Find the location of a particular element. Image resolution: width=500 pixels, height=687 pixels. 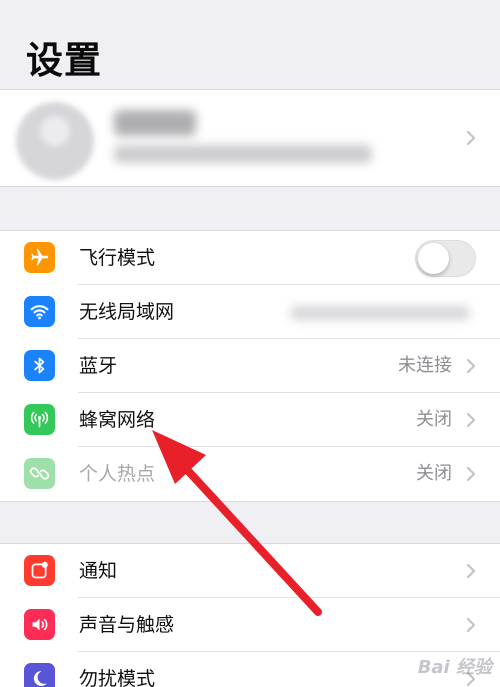

row-personal-hotspot: 个人热点 关闭 is located at coordinates (250, 474).